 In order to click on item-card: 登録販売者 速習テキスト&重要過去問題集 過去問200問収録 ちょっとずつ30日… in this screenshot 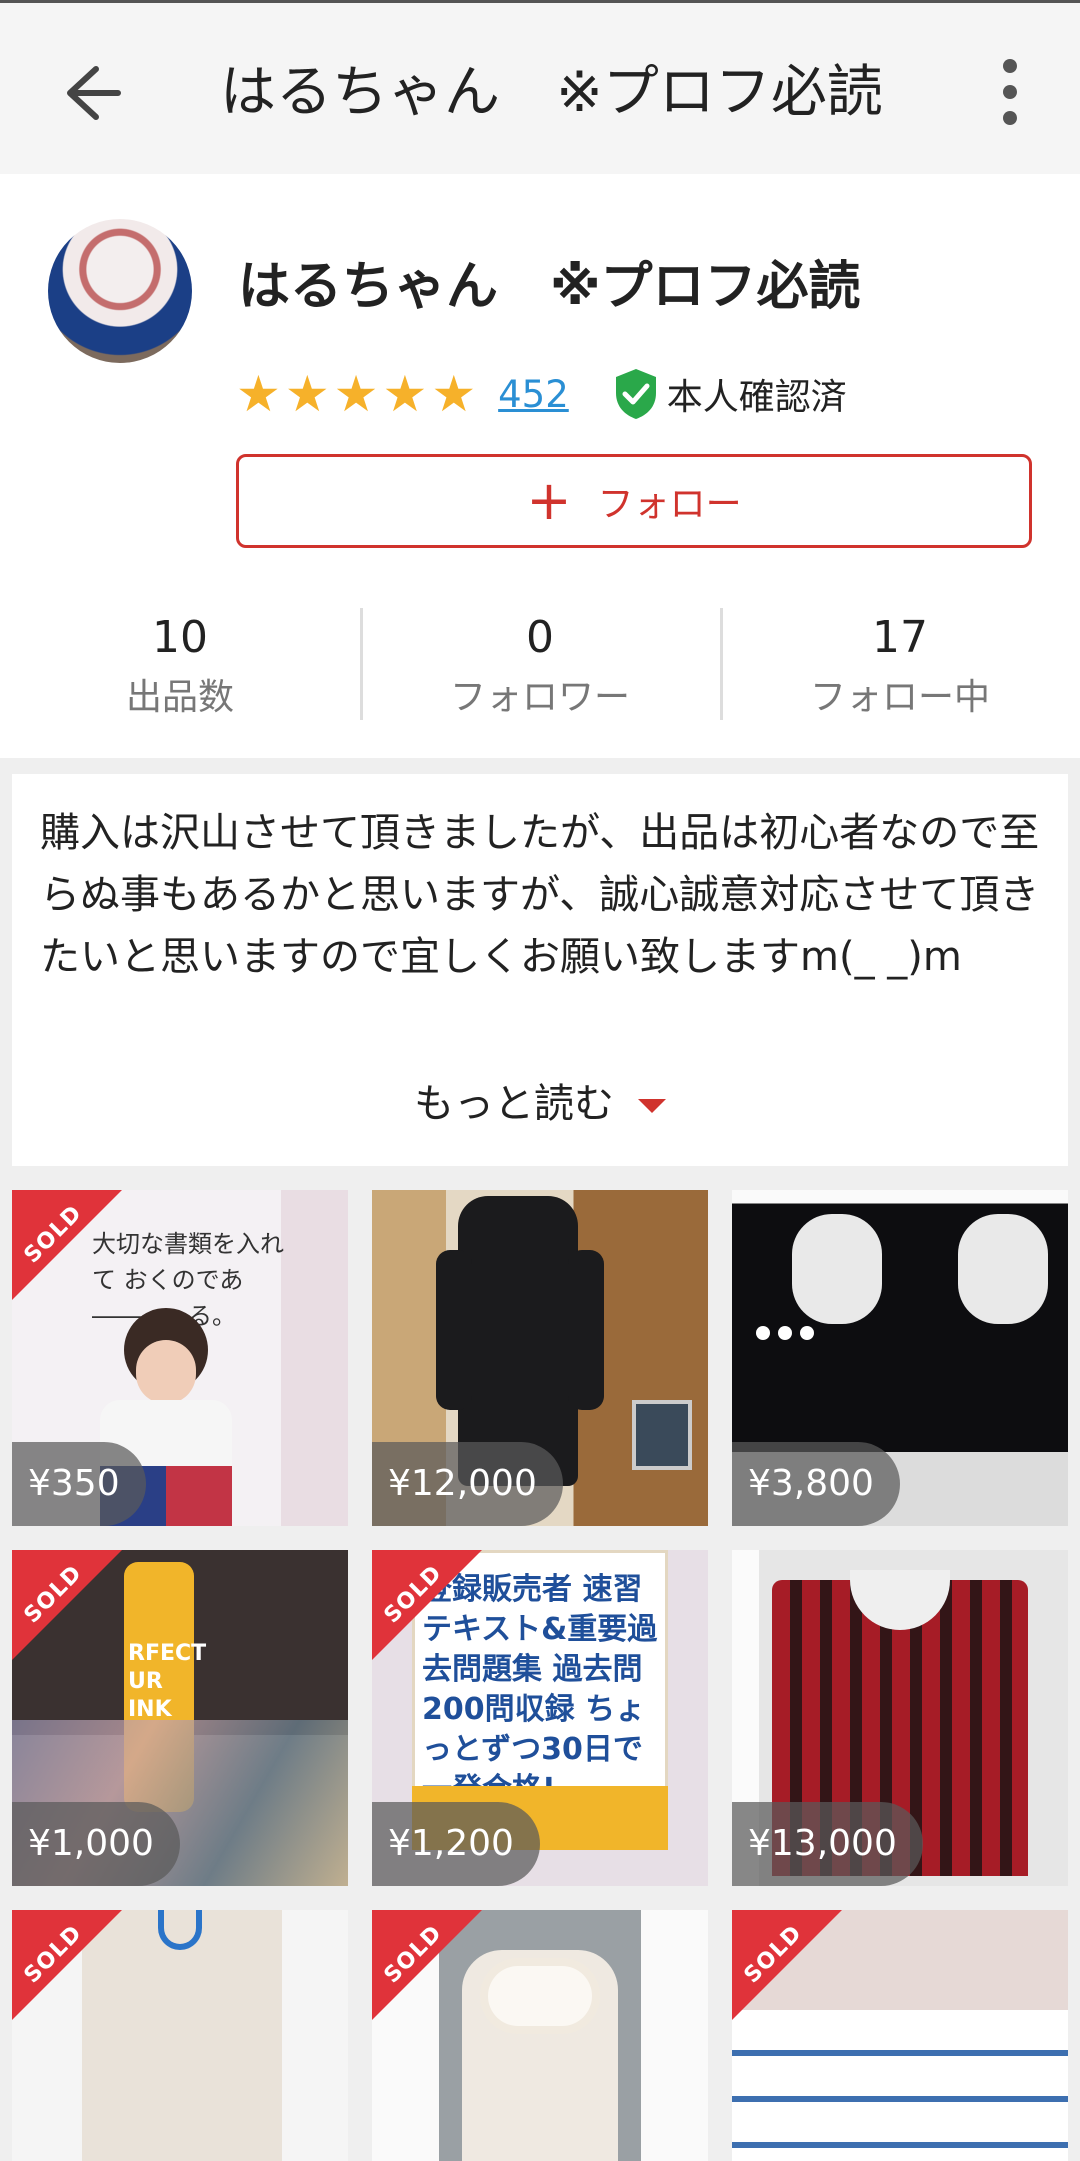, I will do `click(540, 1718)`.